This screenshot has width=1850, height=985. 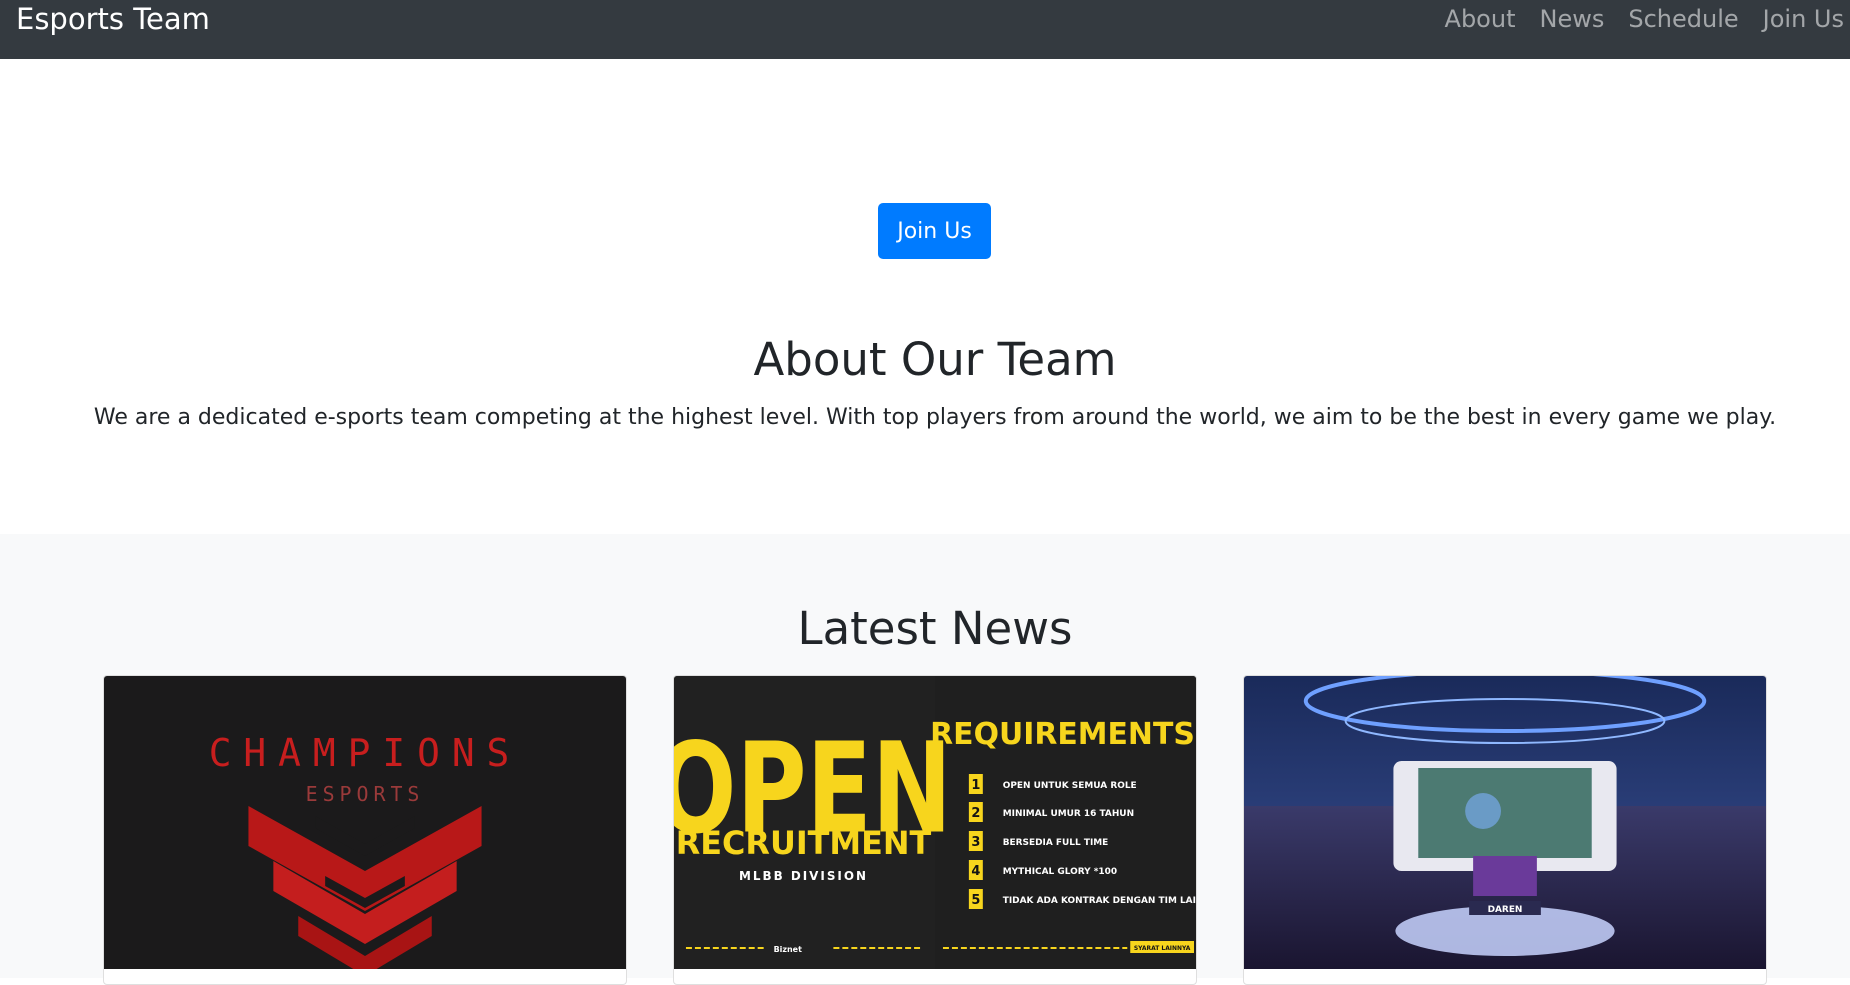 What do you see at coordinates (113, 19) in the screenshot?
I see `navbar-brand: Esports Team` at bounding box center [113, 19].